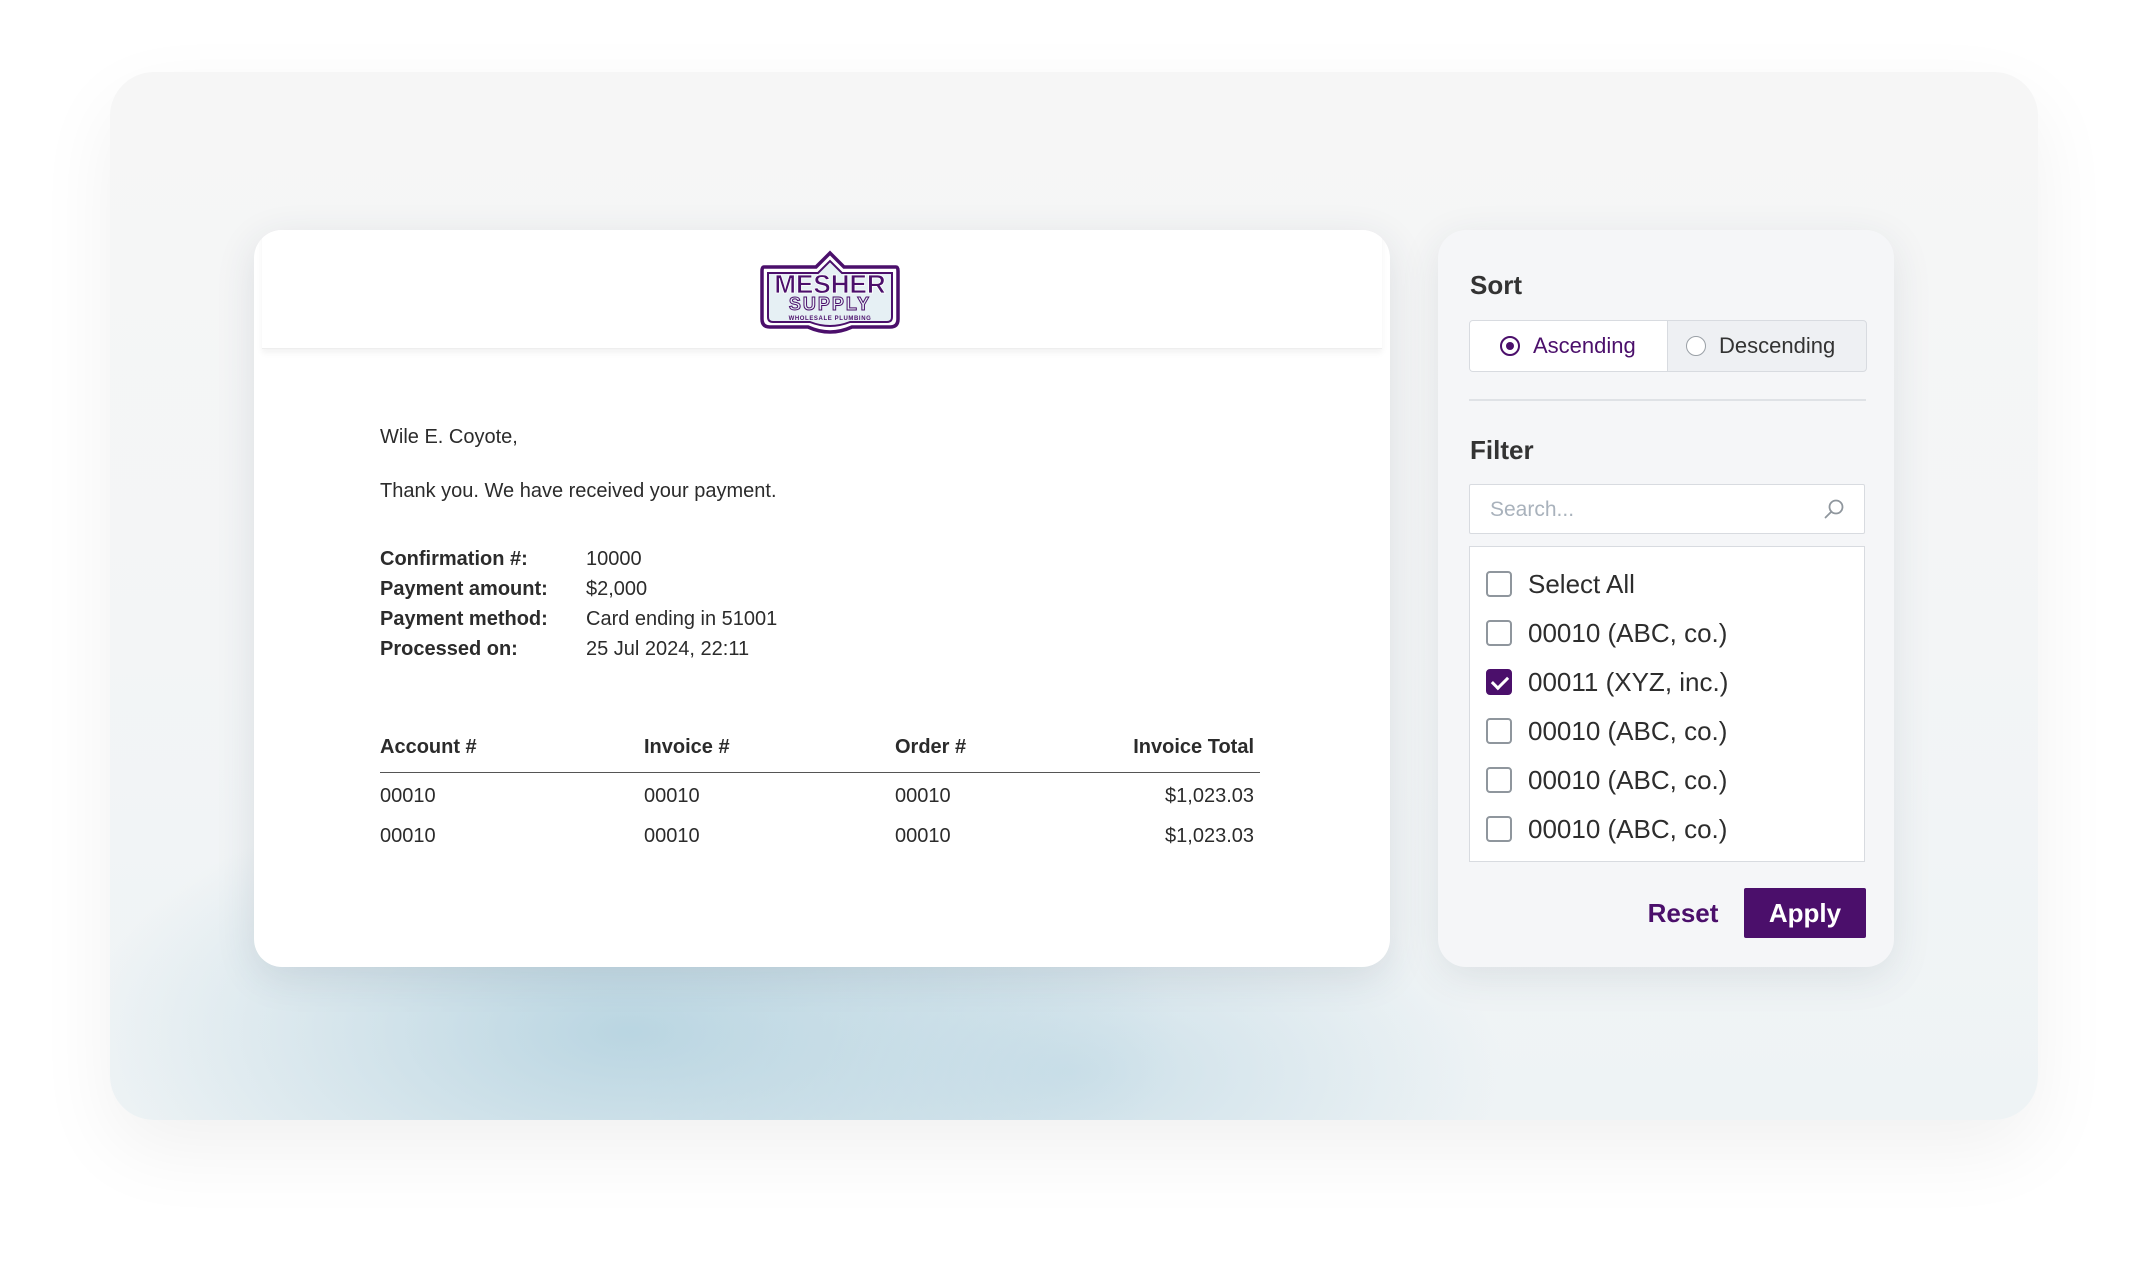 The image size is (2146, 1264). What do you see at coordinates (668, 649) in the screenshot?
I see `detail-value: 25 Jul 2024, 22:11` at bounding box center [668, 649].